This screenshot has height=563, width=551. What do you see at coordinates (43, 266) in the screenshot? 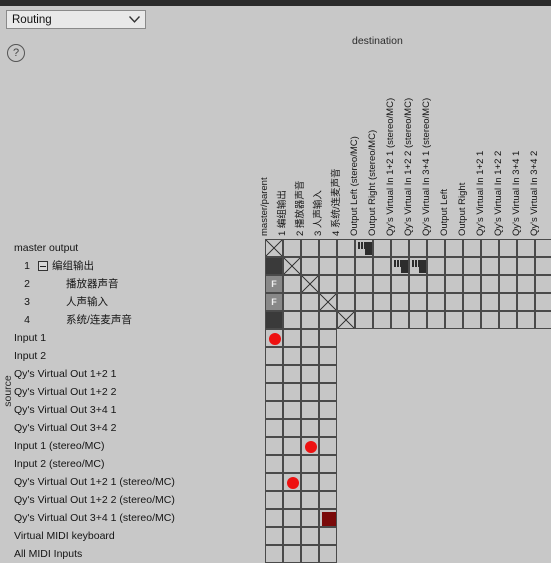
I see `row-collapse-toggle` at bounding box center [43, 266].